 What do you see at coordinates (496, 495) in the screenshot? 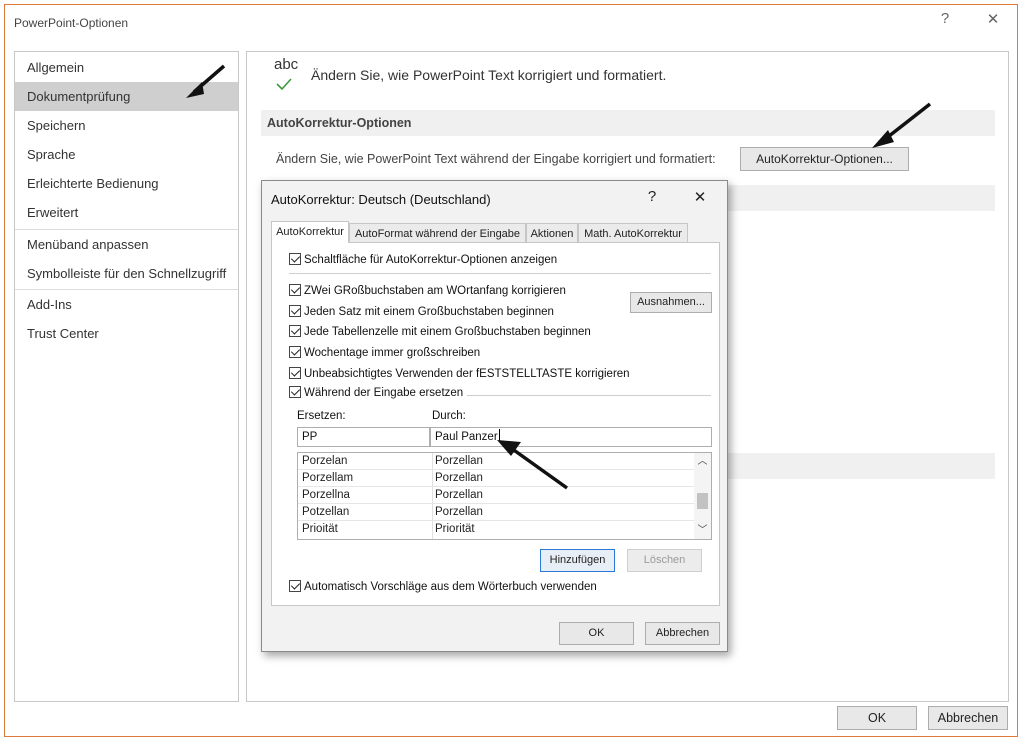
I see `list-item: Porzellna Porzellan` at bounding box center [496, 495].